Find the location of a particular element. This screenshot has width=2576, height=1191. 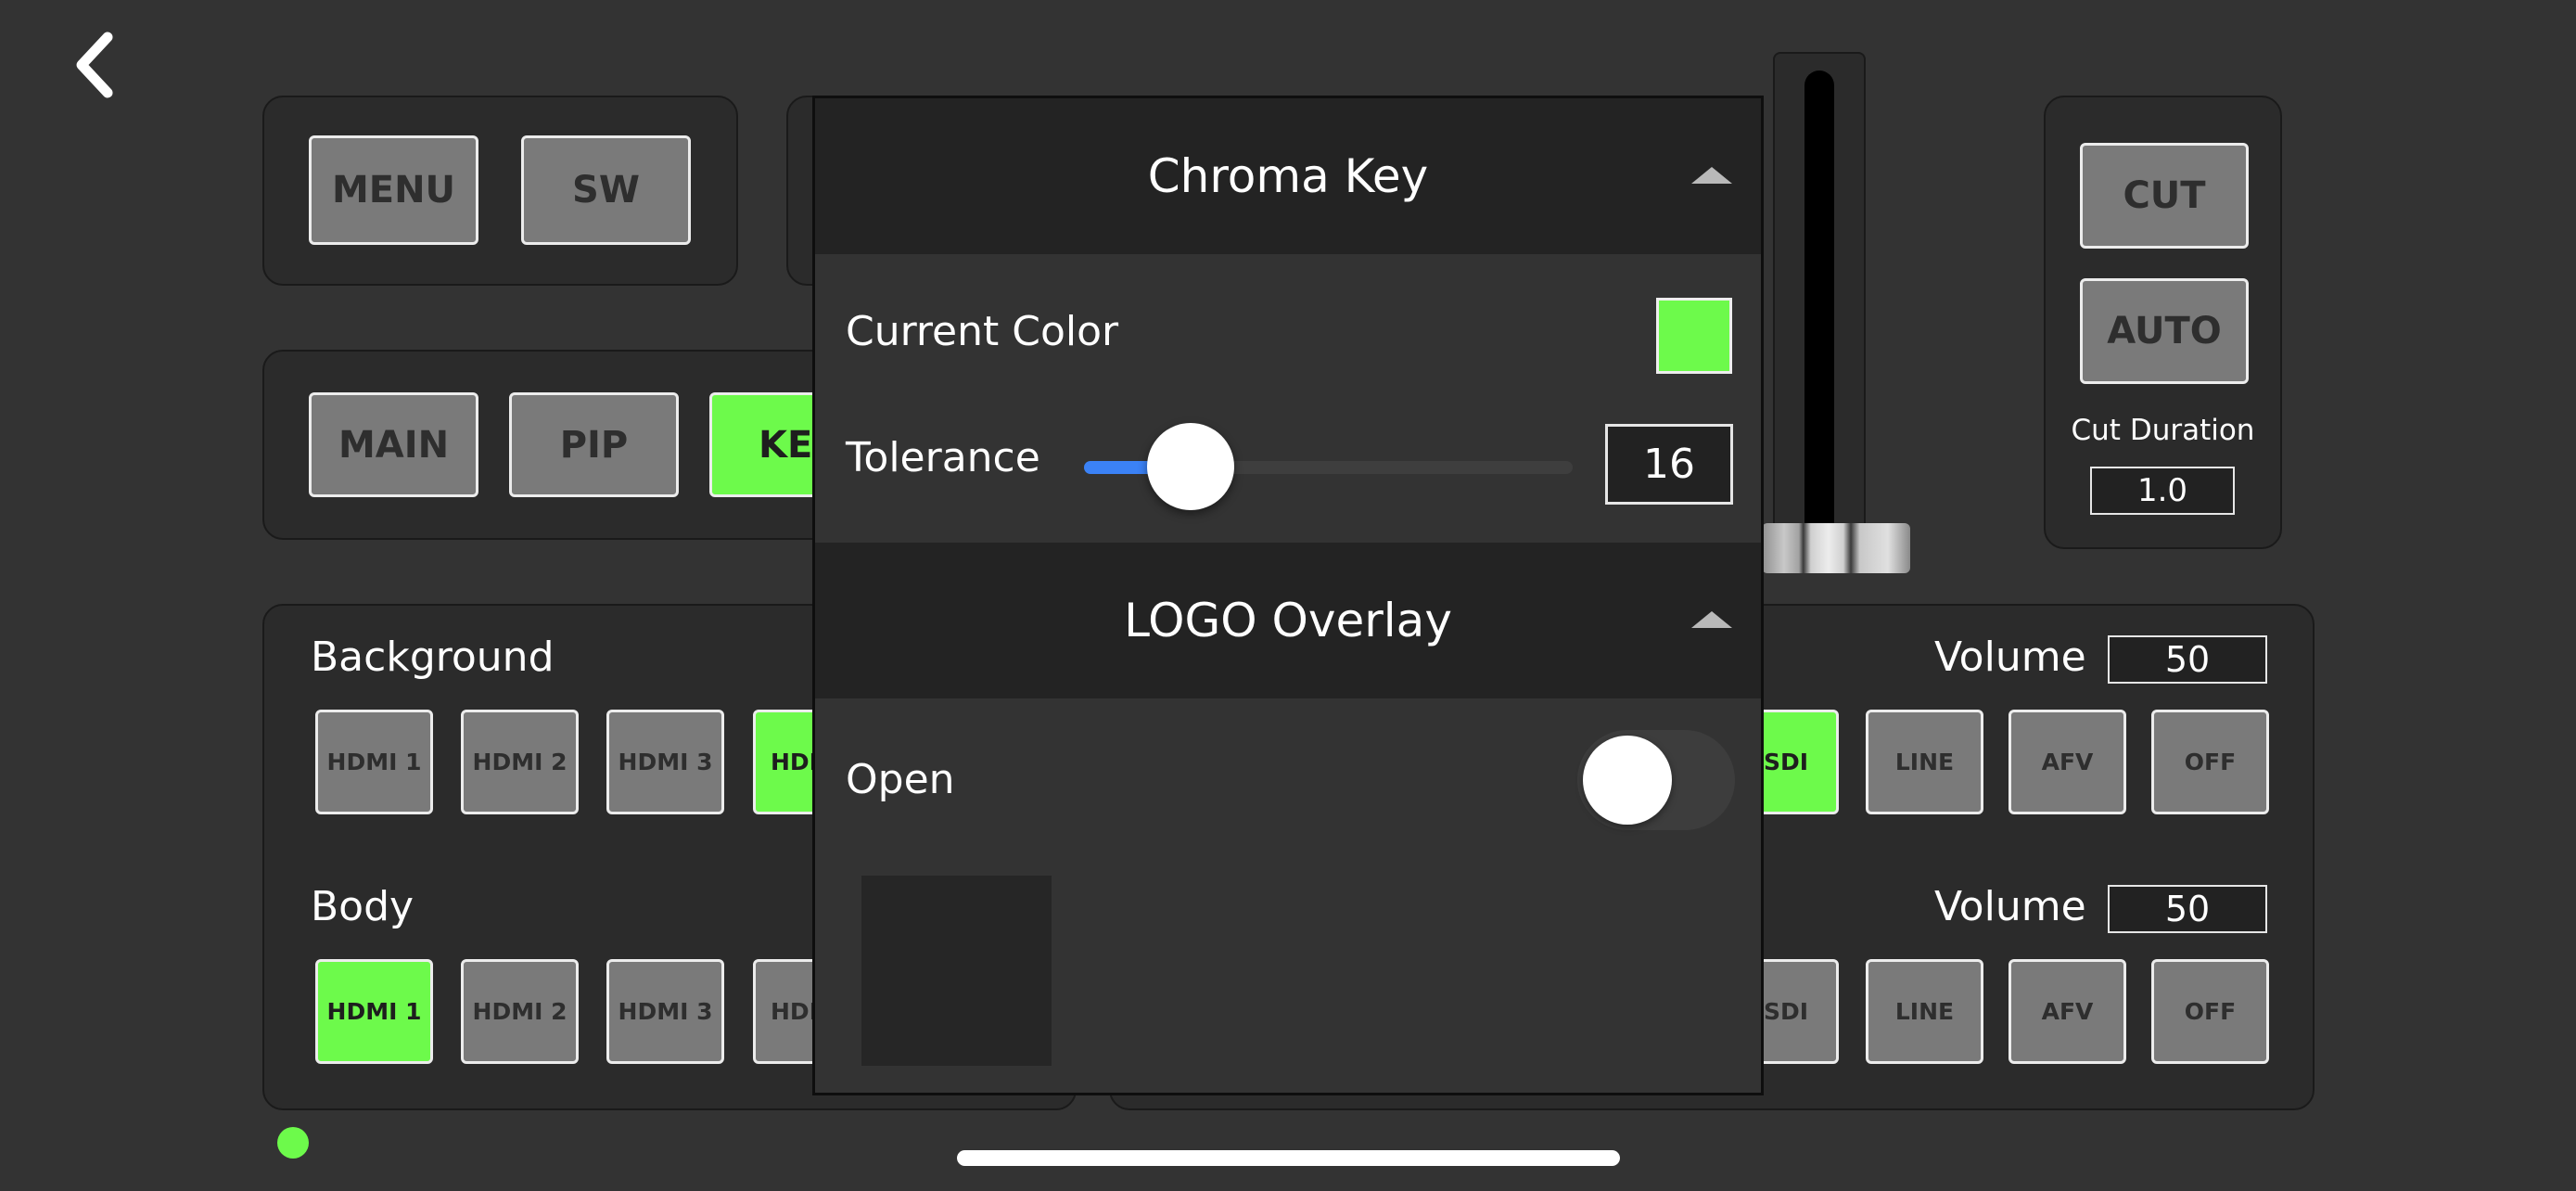

chroma-key-title: Chroma Key is located at coordinates (1288, 176).